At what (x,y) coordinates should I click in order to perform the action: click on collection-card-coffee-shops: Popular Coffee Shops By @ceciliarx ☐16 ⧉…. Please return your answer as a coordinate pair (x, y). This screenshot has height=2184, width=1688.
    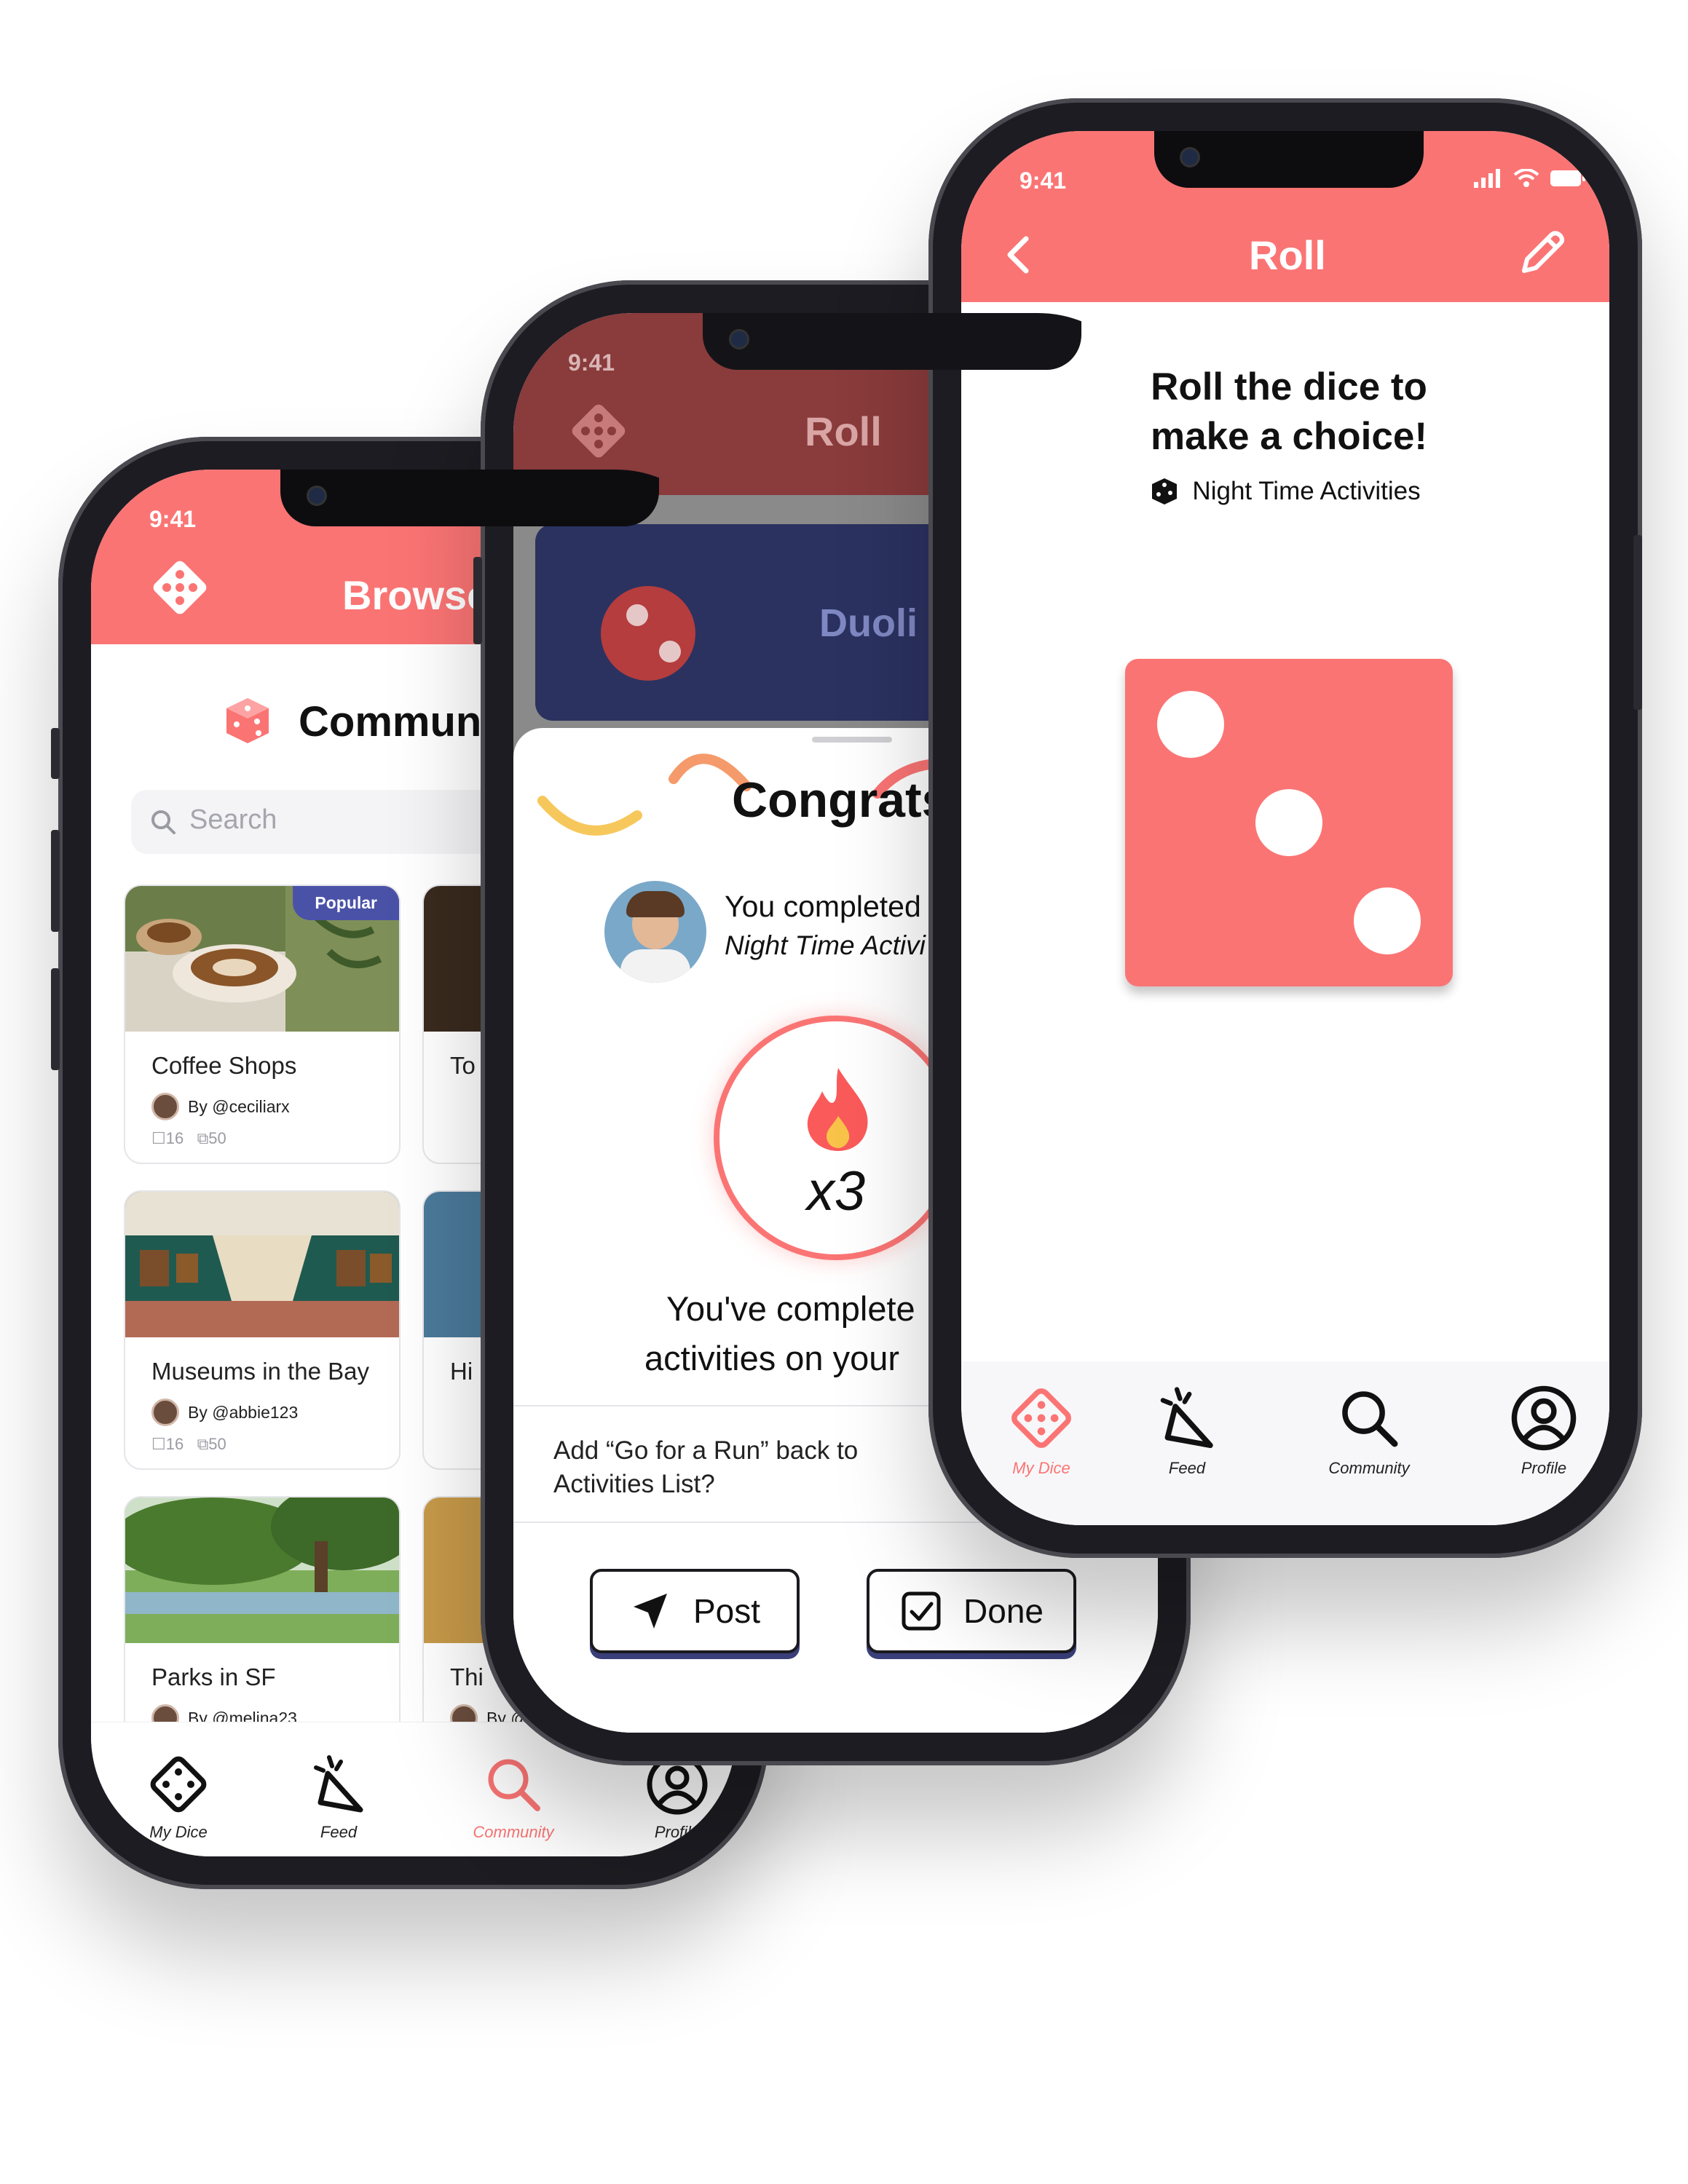
    Looking at the image, I should click on (262, 1024).